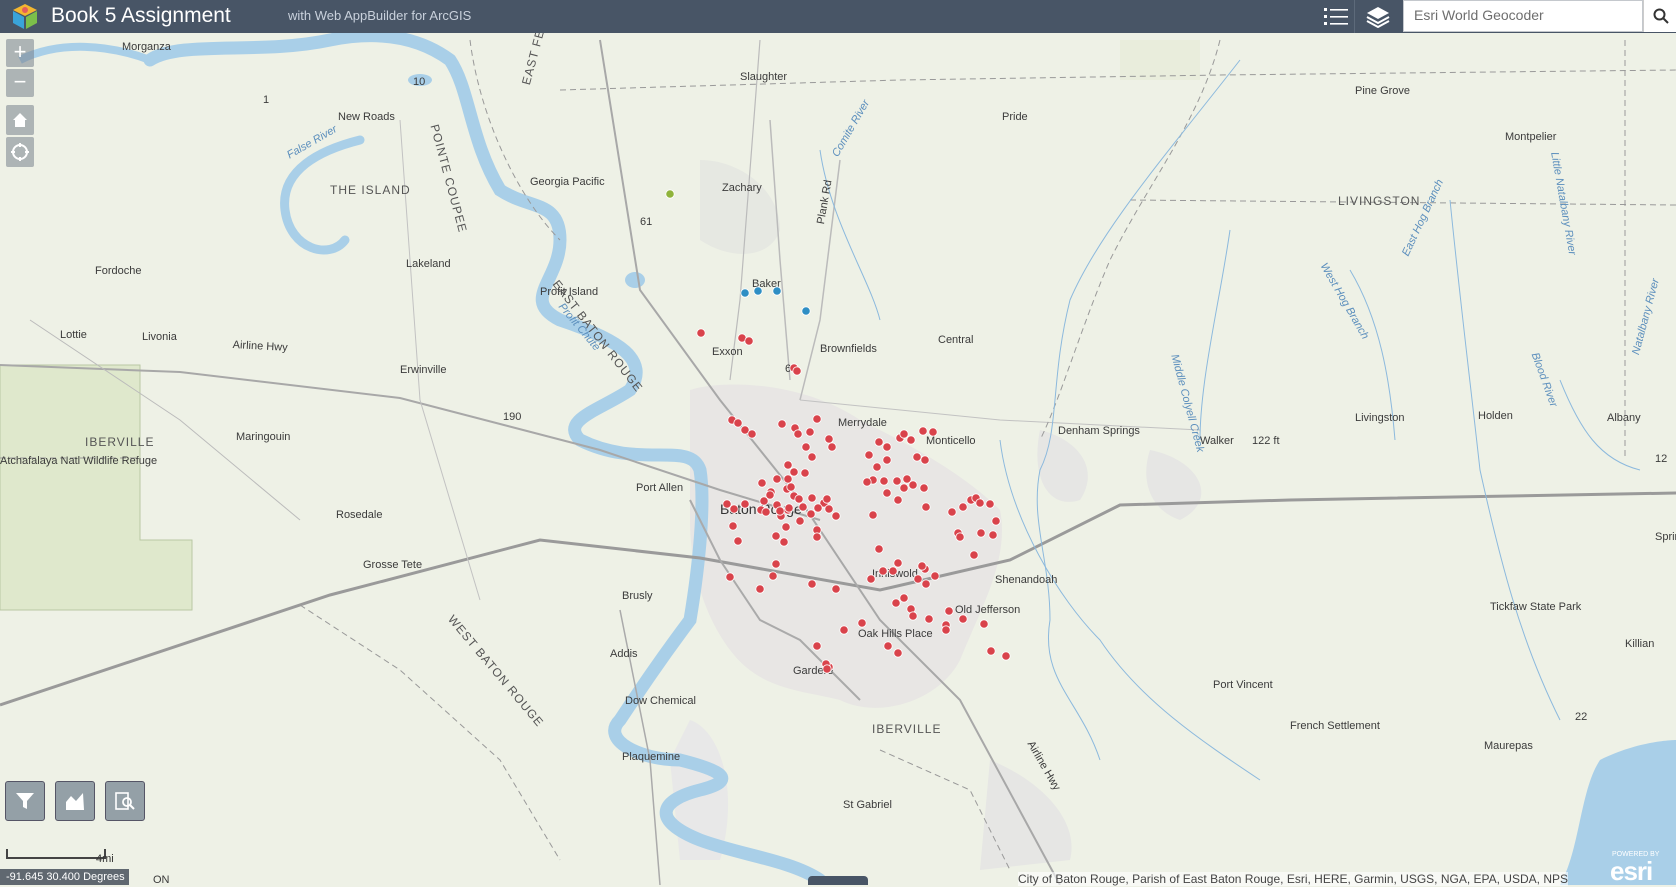 This screenshot has width=1676, height=887. I want to click on search-input, so click(1518, 15).